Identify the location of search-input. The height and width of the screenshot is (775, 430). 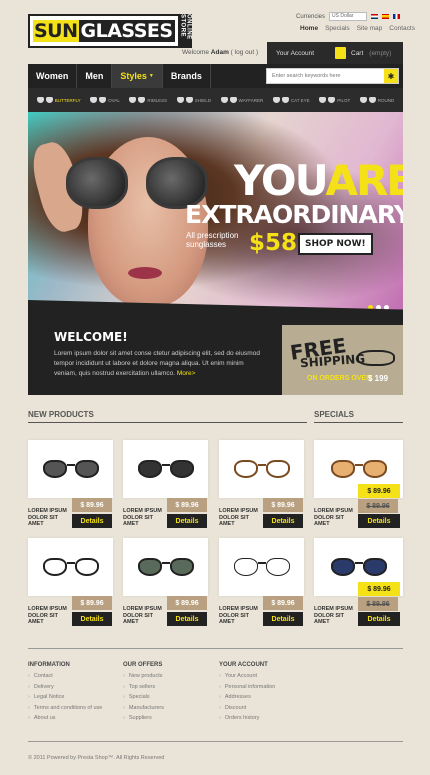
(325, 76).